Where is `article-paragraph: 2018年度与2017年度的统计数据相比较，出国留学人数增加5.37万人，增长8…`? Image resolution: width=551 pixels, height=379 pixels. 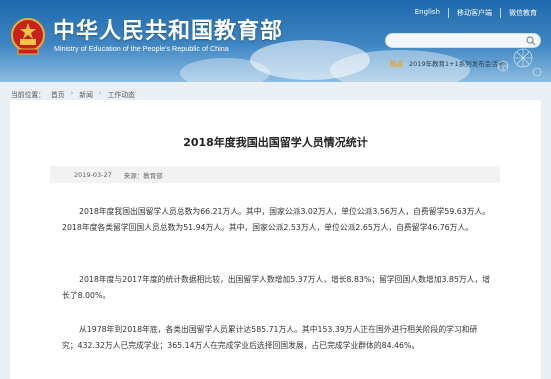
article-paragraph: 2018年度与2017年度的统计数据相比较，出国留学人数增加5.37万人，增长8… is located at coordinates (276, 287).